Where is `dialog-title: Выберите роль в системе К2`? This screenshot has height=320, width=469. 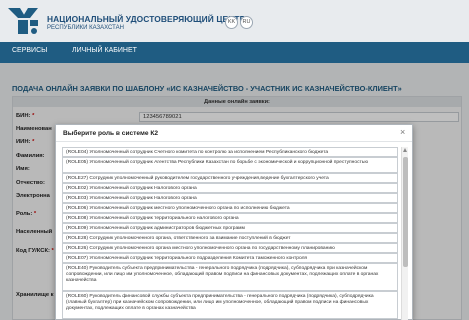 dialog-title: Выберите роль в системе К2 is located at coordinates (111, 133).